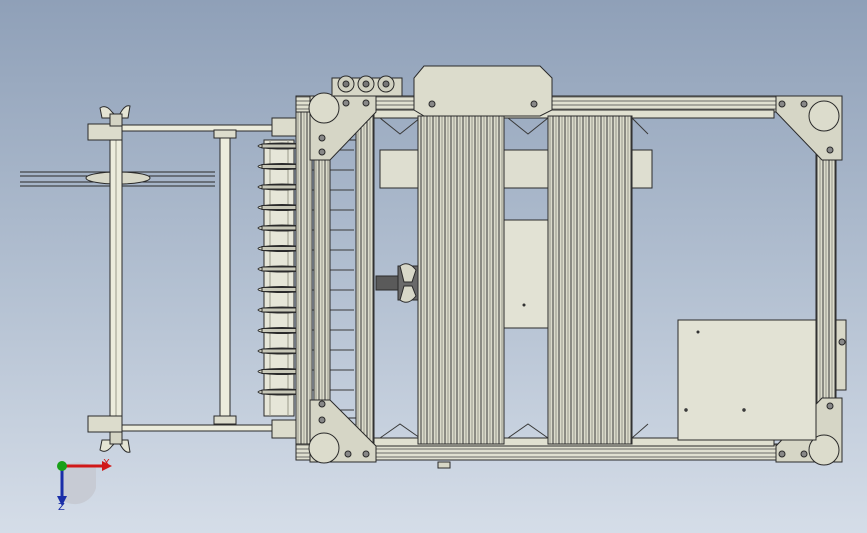 The image size is (867, 533). What do you see at coordinates (483, 91) in the screenshot?
I see `gearbox-housing` at bounding box center [483, 91].